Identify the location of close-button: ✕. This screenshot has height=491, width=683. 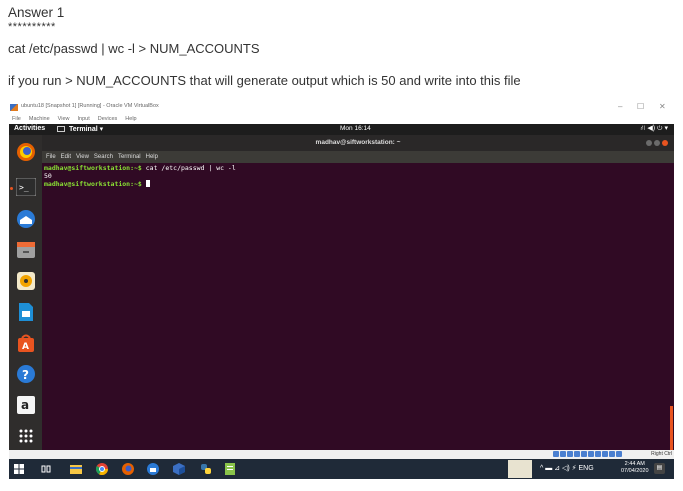
(662, 106).